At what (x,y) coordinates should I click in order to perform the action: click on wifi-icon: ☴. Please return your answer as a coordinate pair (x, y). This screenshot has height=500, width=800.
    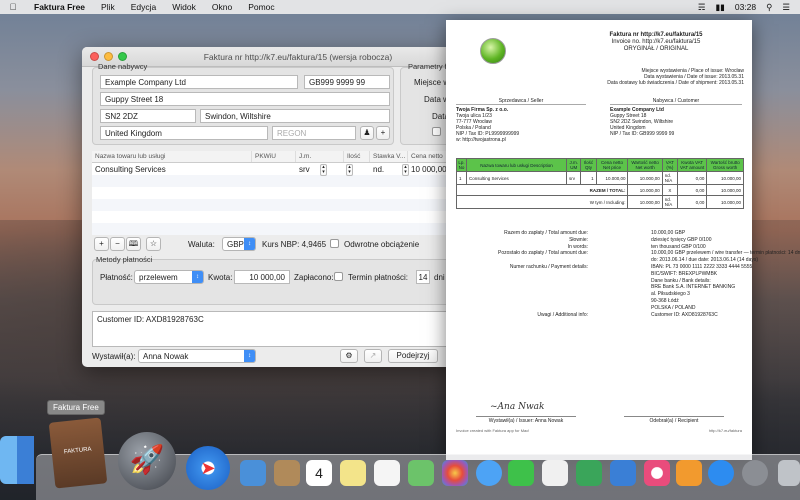
    Looking at the image, I should click on (702, 7).